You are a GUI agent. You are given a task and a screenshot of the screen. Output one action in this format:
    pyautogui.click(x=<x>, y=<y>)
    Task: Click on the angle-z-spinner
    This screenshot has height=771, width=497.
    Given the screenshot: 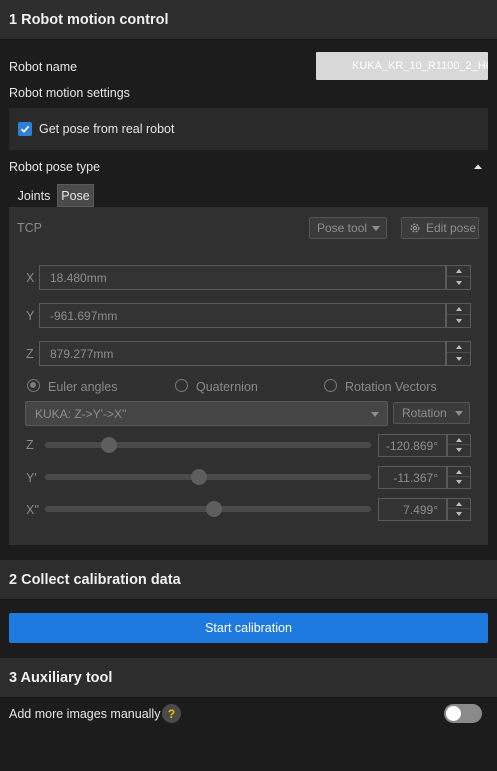 What is the action you would take?
    pyautogui.click(x=459, y=445)
    